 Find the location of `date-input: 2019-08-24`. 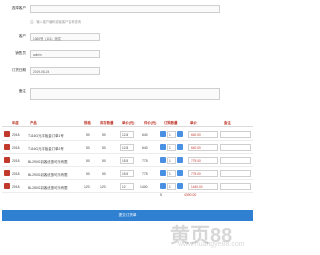

date-input: 2019-08-24 is located at coordinates (65, 71).